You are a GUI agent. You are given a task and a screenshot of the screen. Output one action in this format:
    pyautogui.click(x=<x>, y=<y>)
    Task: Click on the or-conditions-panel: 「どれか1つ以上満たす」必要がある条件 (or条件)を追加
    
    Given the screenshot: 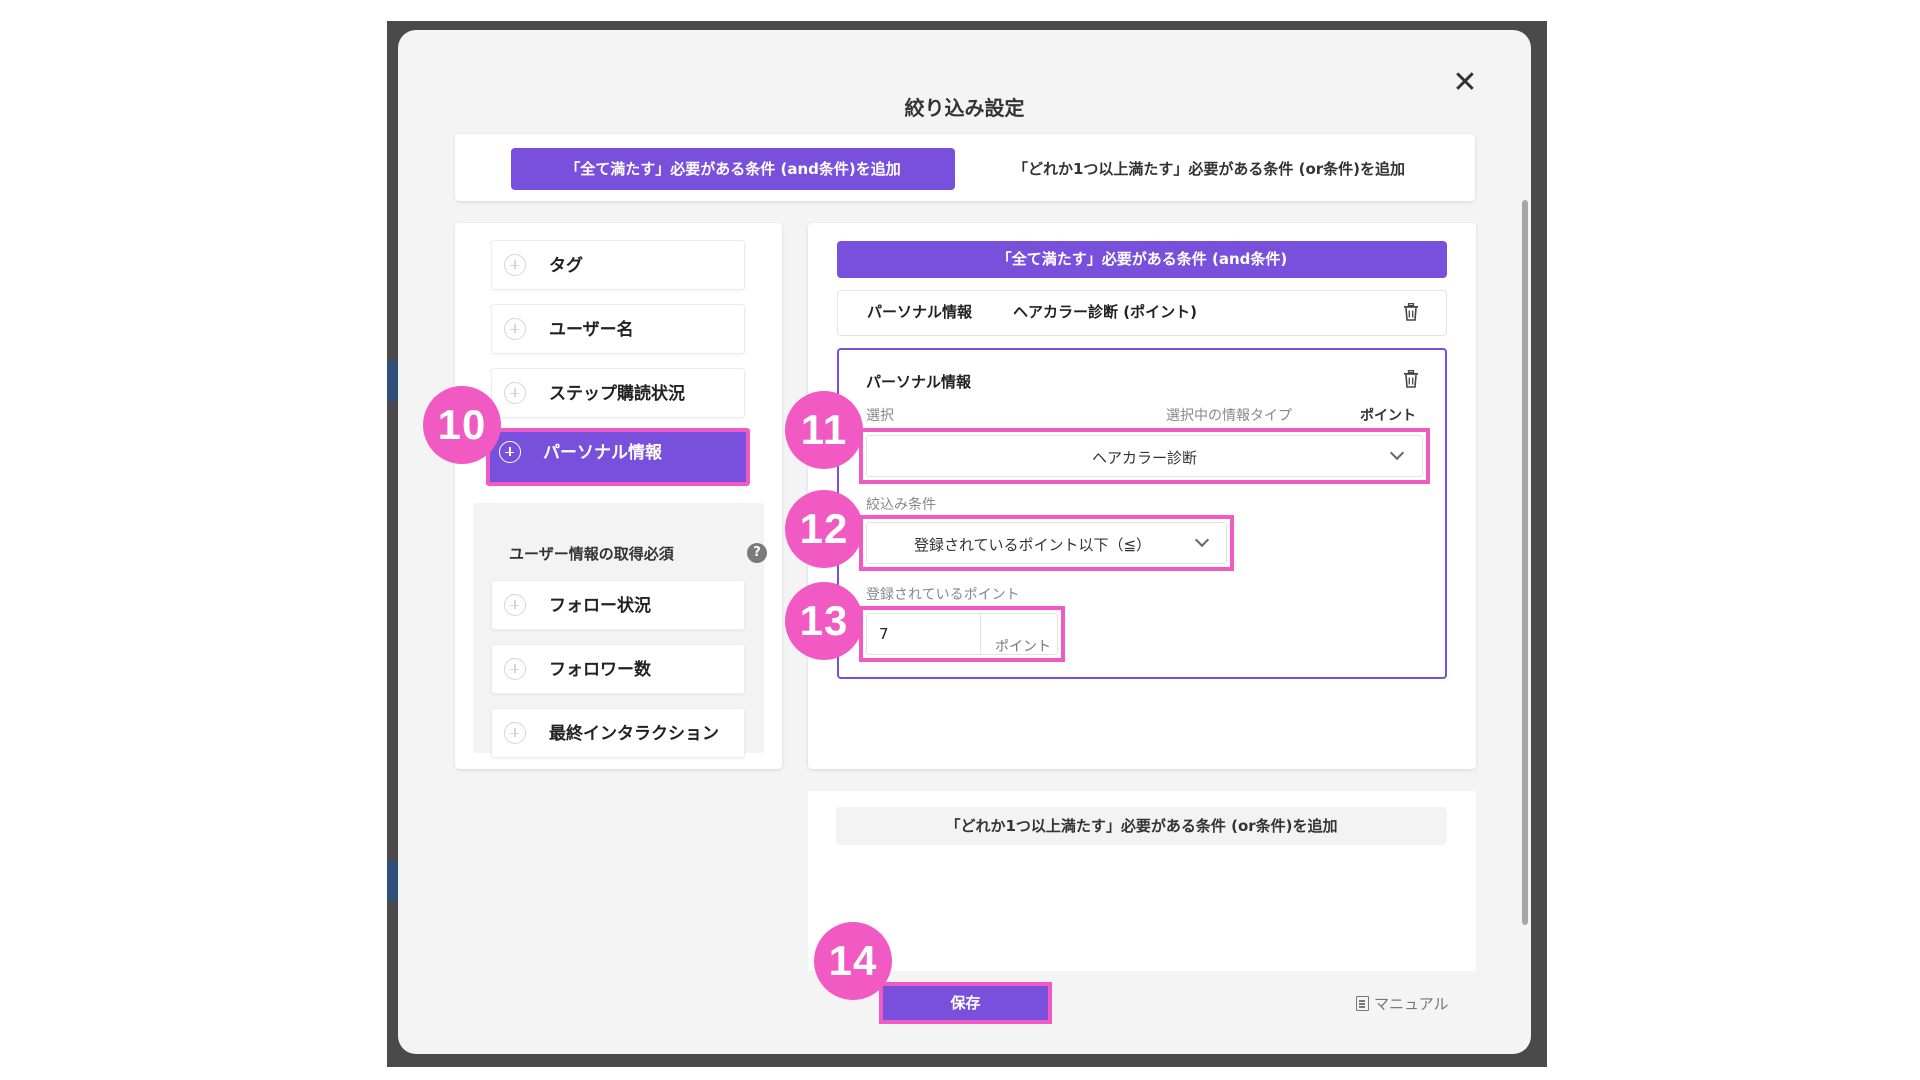 What is the action you would take?
    pyautogui.click(x=1142, y=881)
    